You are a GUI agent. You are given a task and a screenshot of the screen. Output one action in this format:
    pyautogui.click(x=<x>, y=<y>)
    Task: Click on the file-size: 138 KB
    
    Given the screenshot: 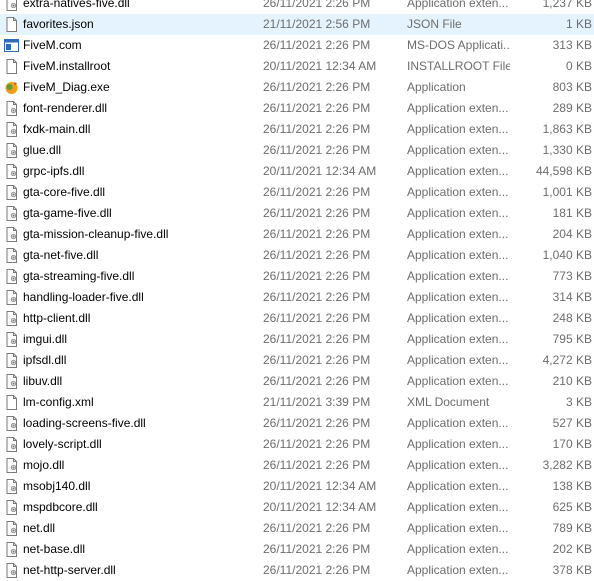 What is the action you would take?
    pyautogui.click(x=572, y=486)
    